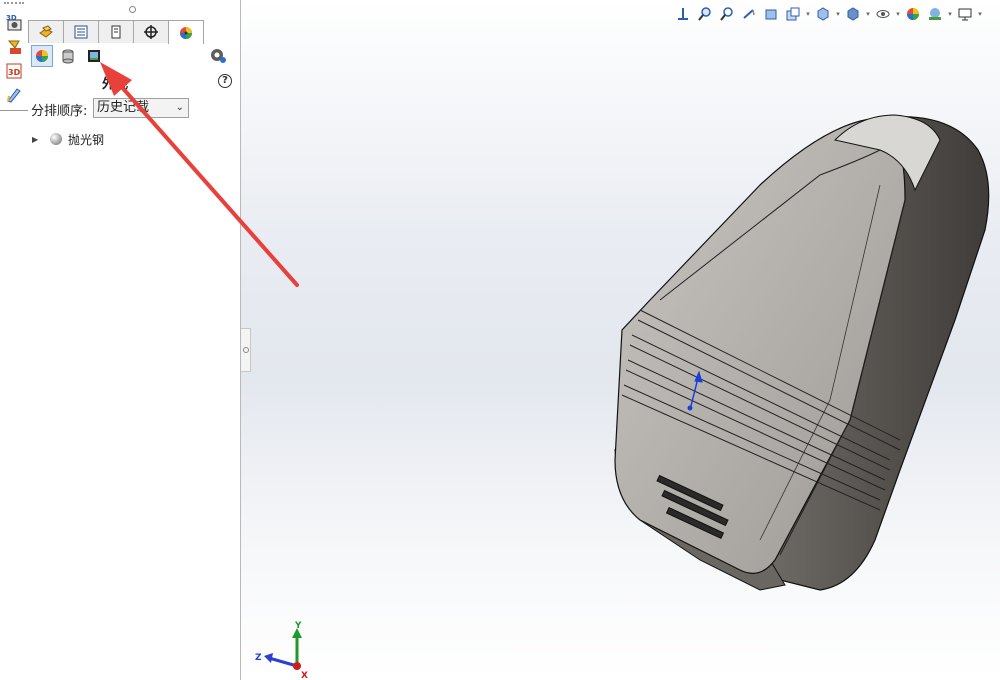 This screenshot has height=680, width=1000. Describe the element at coordinates (281, 650) in the screenshot. I see `reference-triad: Y Z X` at that location.